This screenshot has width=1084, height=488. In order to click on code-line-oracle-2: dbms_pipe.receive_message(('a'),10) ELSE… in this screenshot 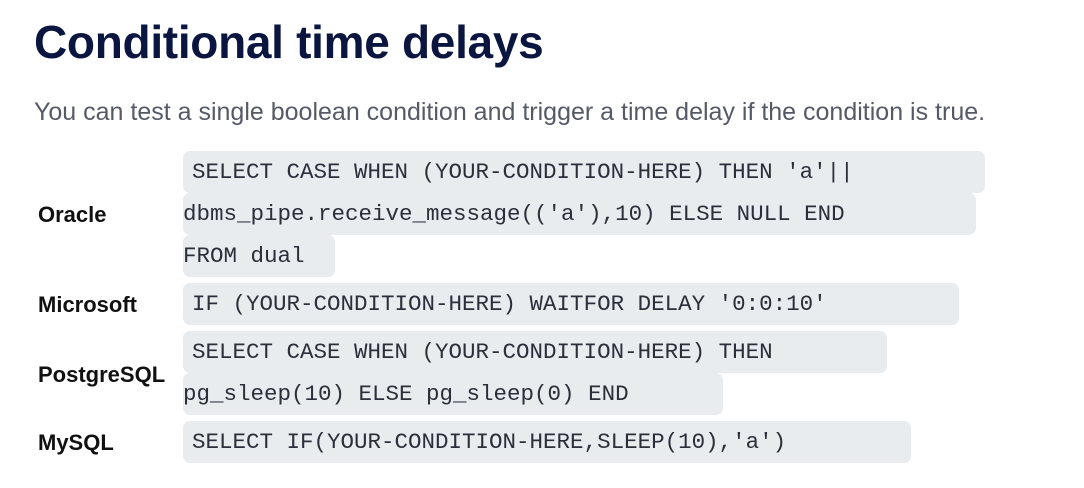, I will do `click(579, 214)`.